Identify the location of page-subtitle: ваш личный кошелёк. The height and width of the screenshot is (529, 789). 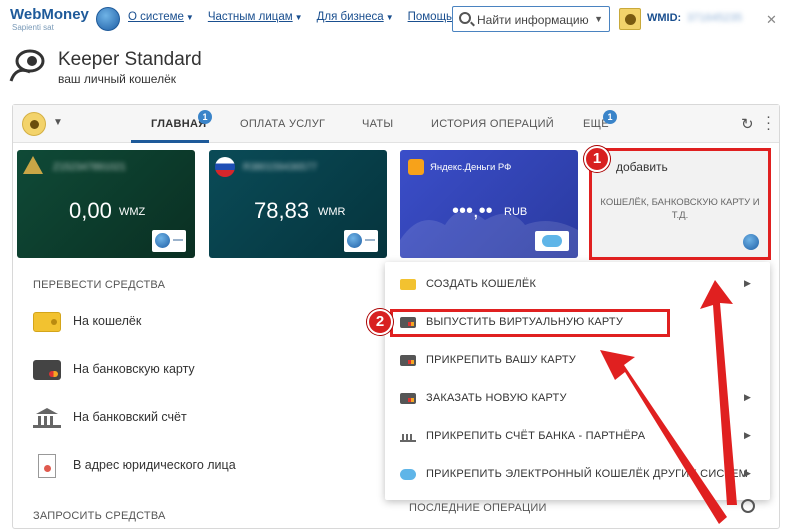
(117, 79).